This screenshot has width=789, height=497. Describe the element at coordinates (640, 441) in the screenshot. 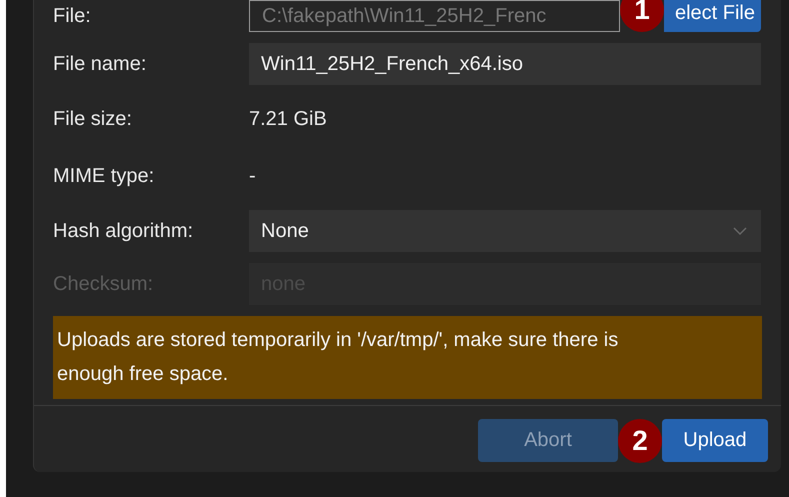

I see `step-badge: 2` at that location.